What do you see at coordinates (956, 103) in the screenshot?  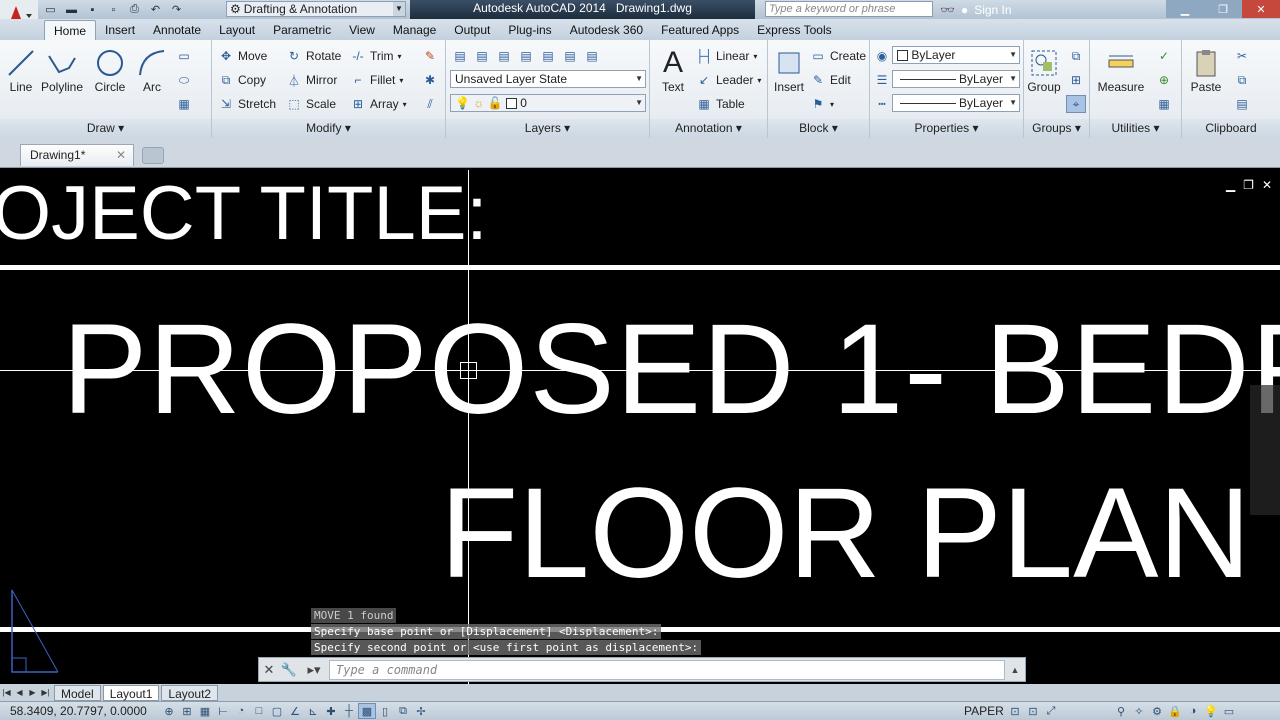 I see `linetype-select: ByLayer ▼` at bounding box center [956, 103].